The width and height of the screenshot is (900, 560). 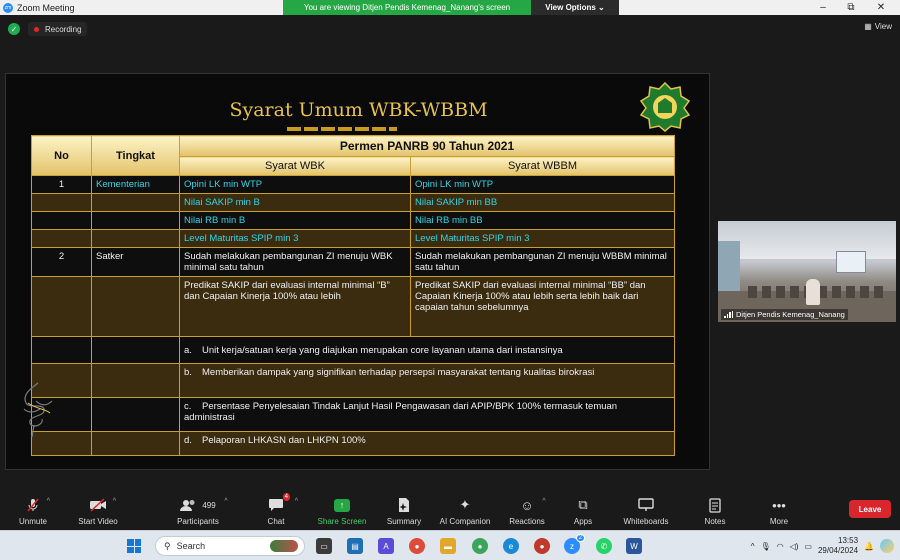 I want to click on chevron-up-icon: ^, so click(x=753, y=546).